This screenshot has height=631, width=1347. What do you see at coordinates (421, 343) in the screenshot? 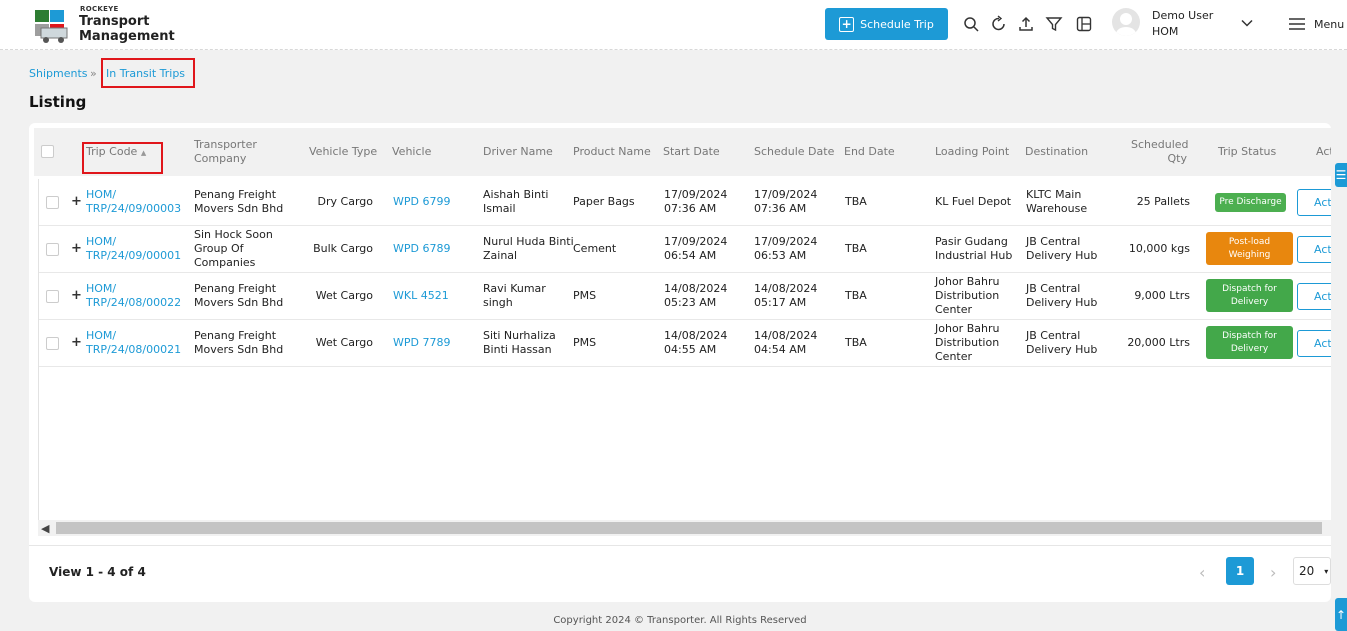
I see `vehicle-link: WPD 7789` at bounding box center [421, 343].